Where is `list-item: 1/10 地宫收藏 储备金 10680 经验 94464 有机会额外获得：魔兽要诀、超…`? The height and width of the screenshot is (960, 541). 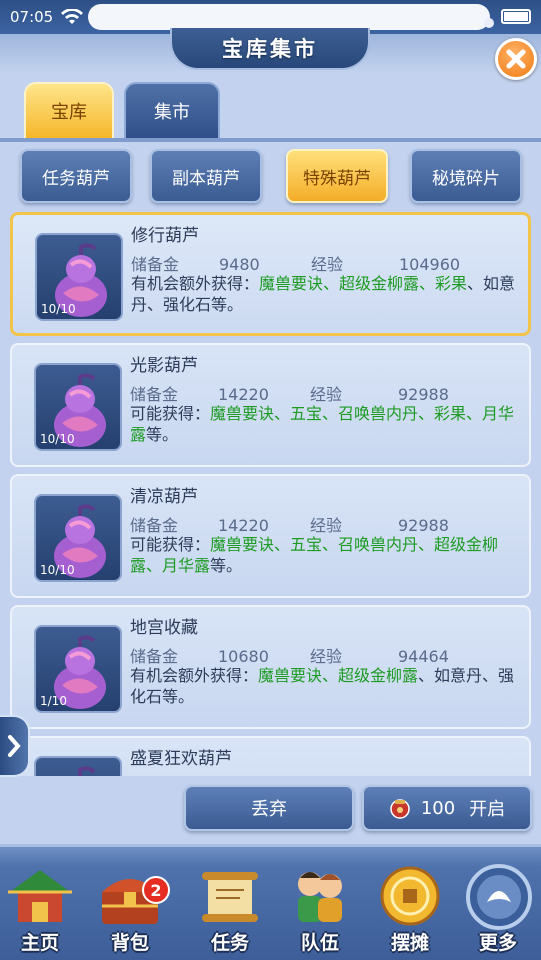
list-item: 1/10 地宫收藏 储备金 10680 经验 94464 有机会额外获得：魔兽要诀、超… is located at coordinates (270, 667).